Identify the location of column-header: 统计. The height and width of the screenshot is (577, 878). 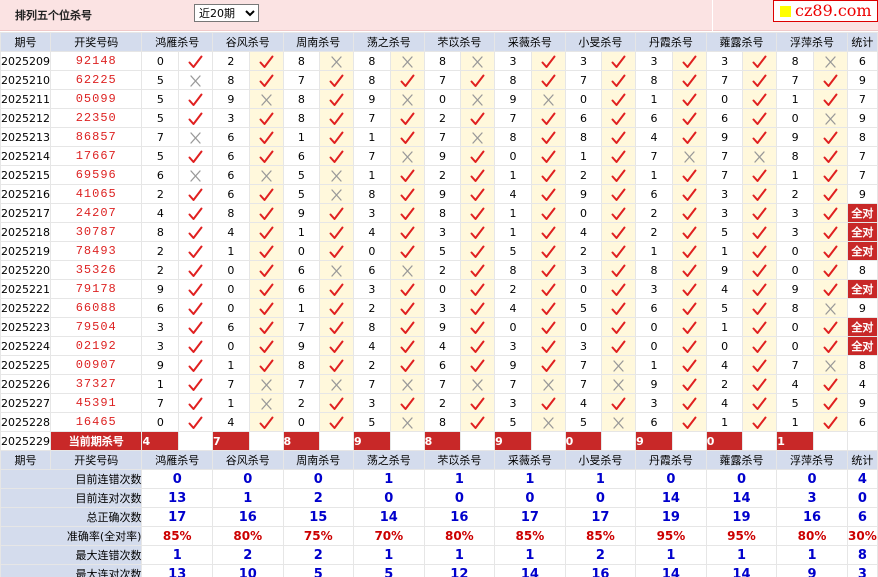
(862, 42).